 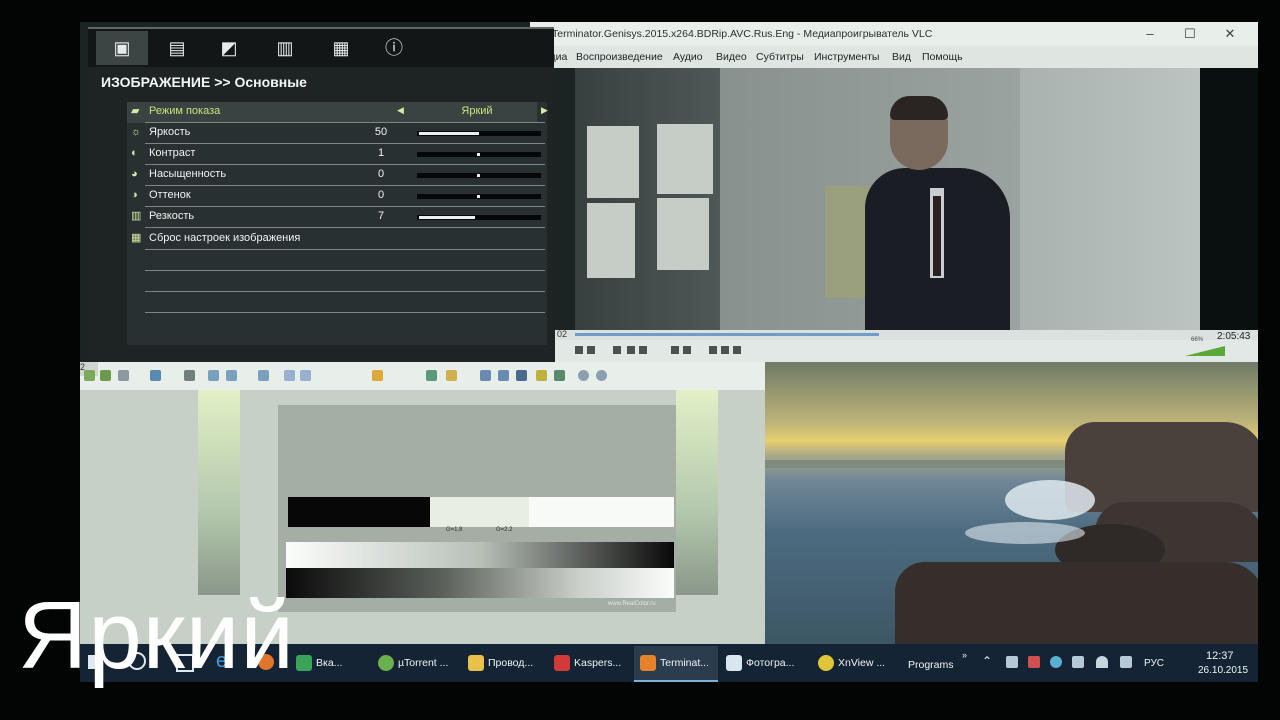 I want to click on battery-icon, so click(x=1078, y=662).